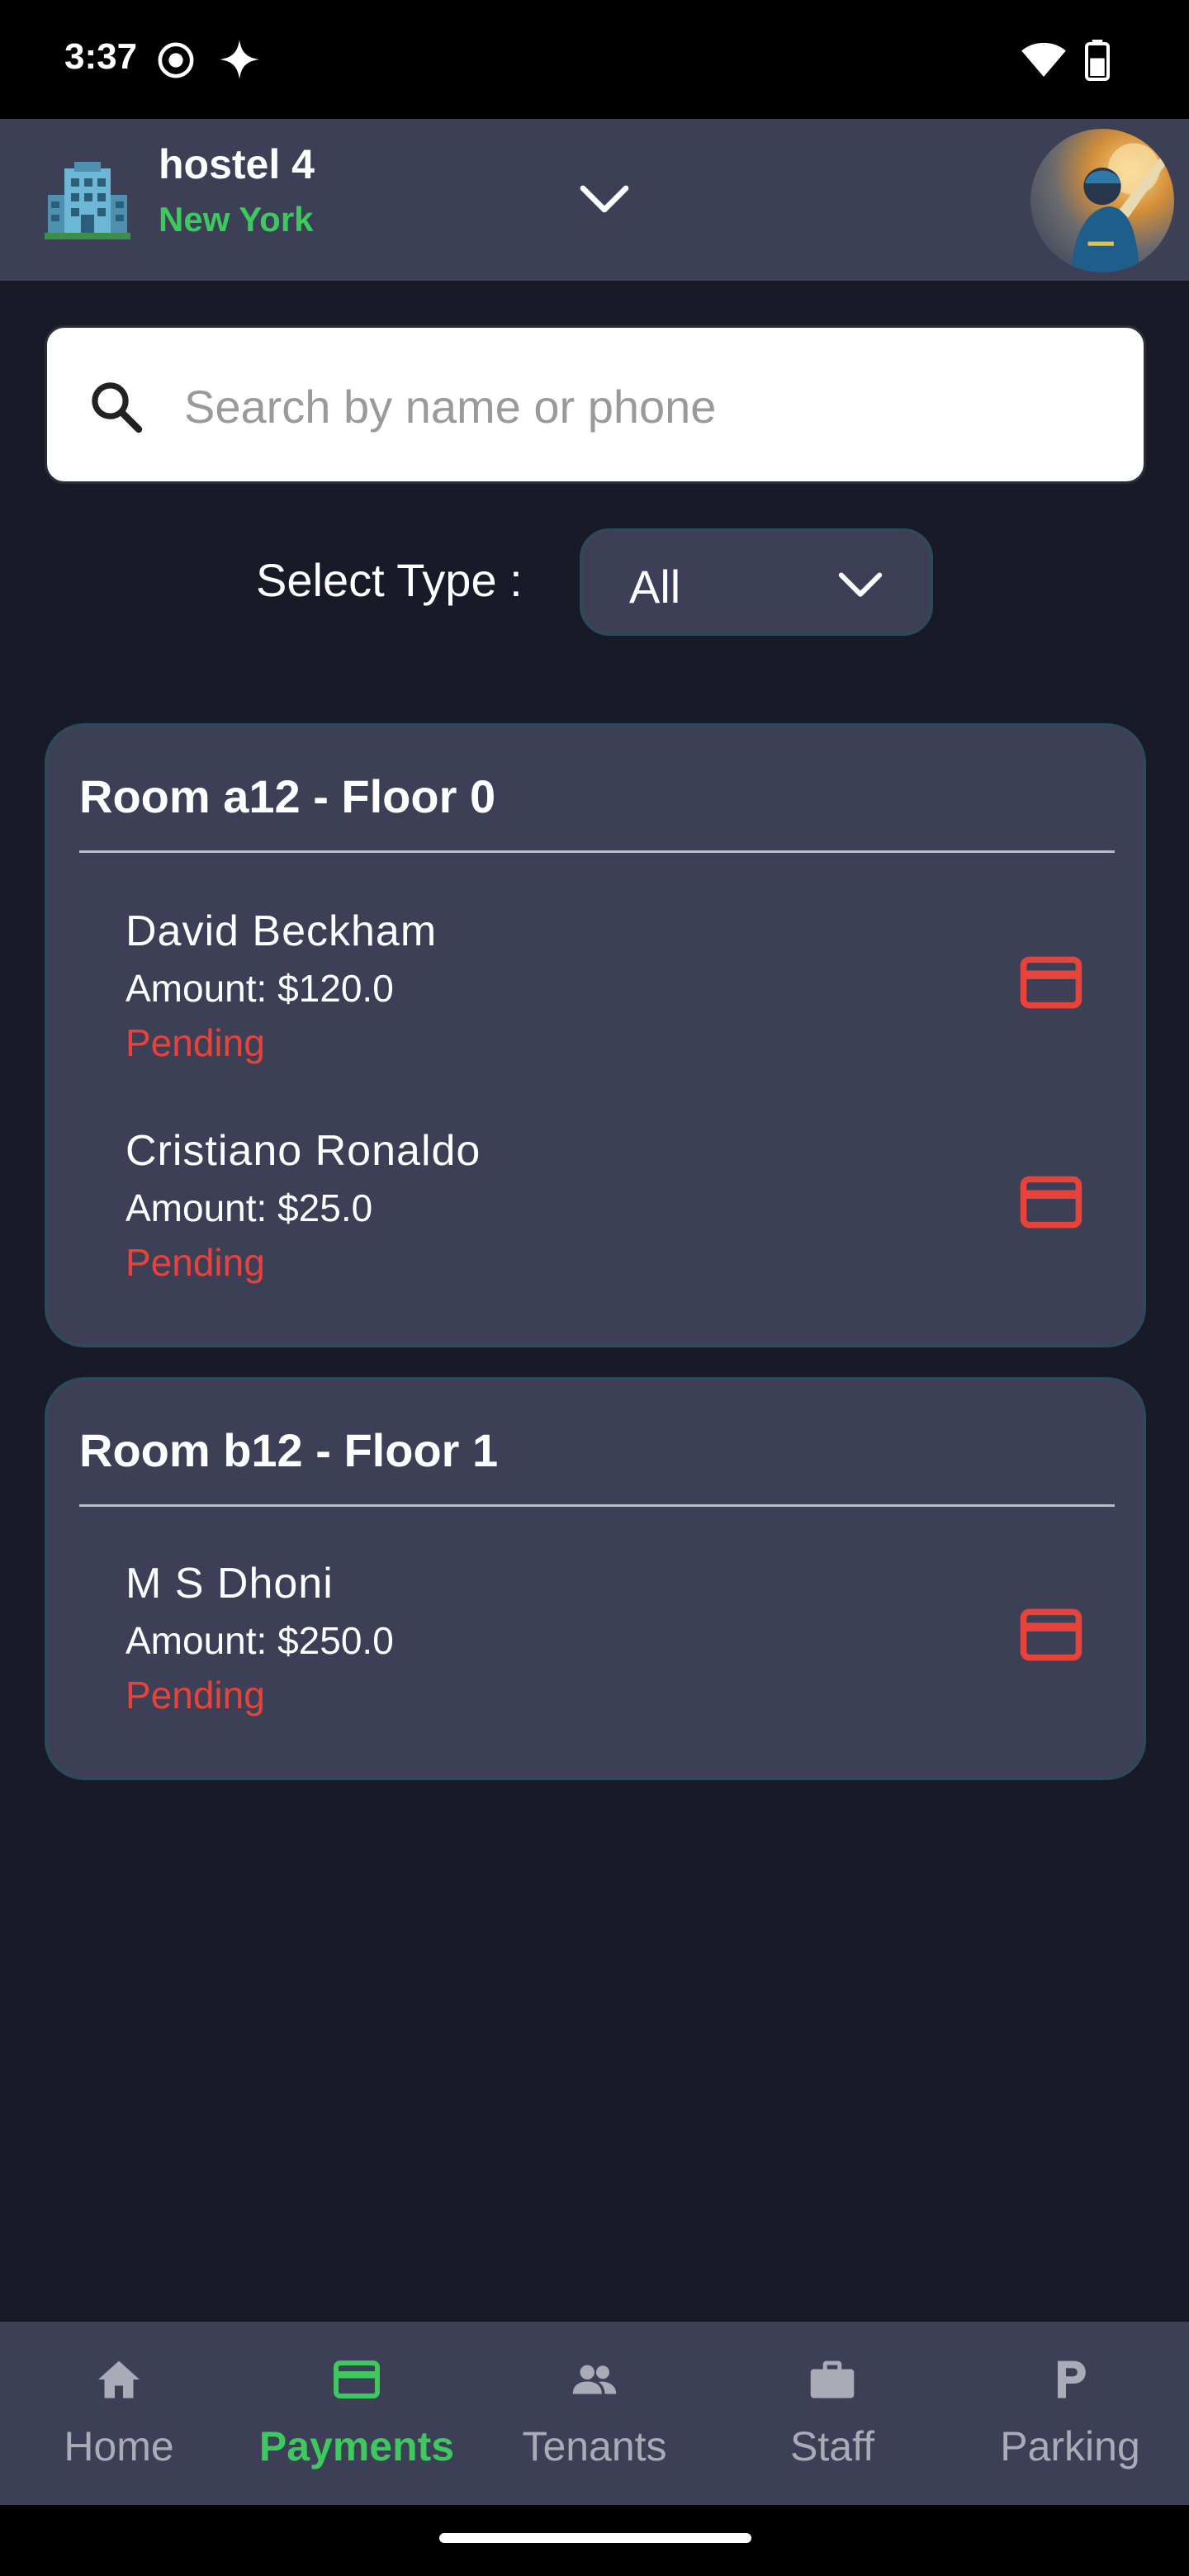 This screenshot has height=2576, width=1189. I want to click on app-header: hostel 4 New York, so click(594, 200).